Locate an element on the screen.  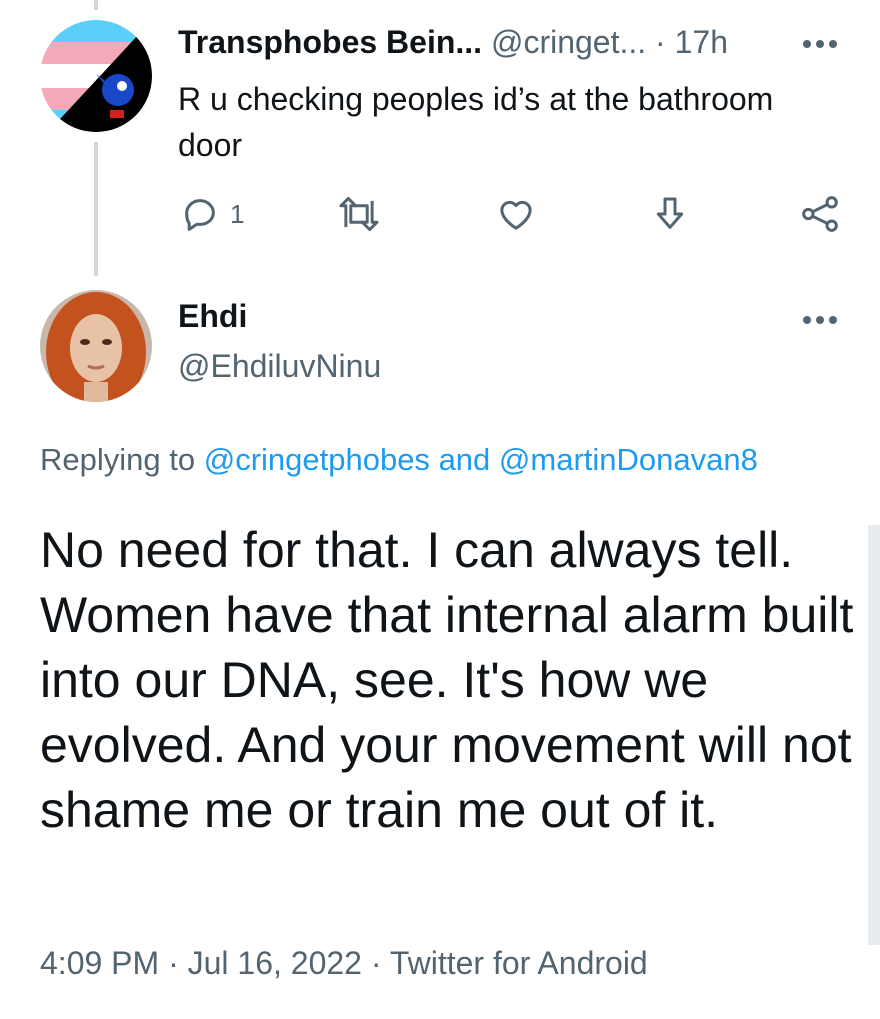
reply-count: 1 is located at coordinates (237, 213).